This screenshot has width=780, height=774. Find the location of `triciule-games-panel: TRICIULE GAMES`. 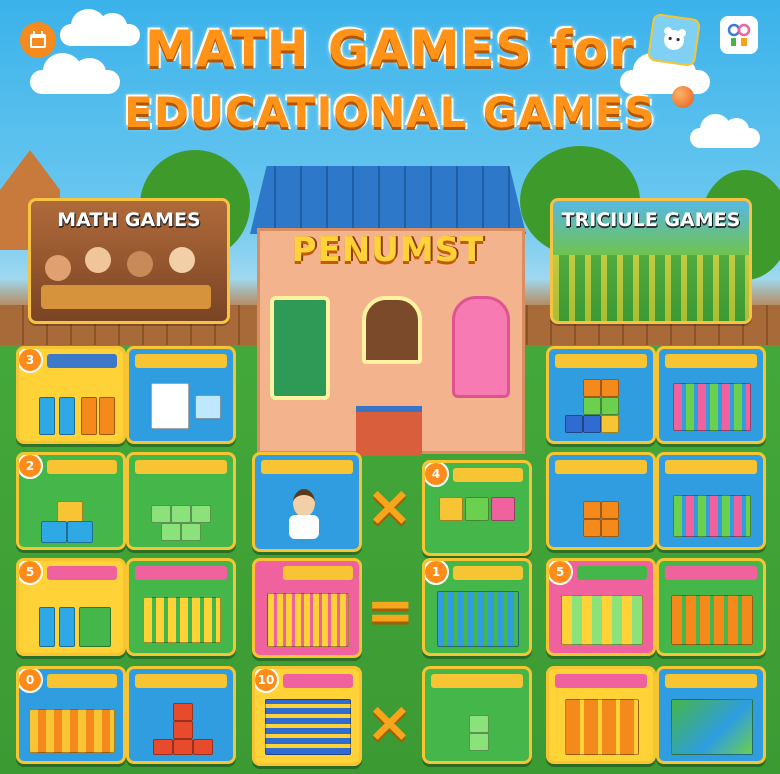

triciule-games-panel: TRICIULE GAMES is located at coordinates (651, 261).